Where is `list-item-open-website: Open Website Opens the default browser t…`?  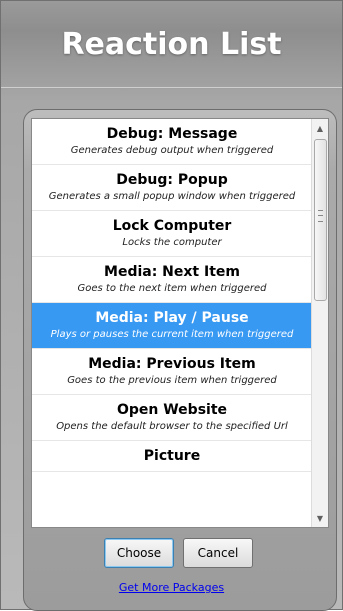
list-item-open-website: Open Website Opens the default browser t… is located at coordinates (172, 418).